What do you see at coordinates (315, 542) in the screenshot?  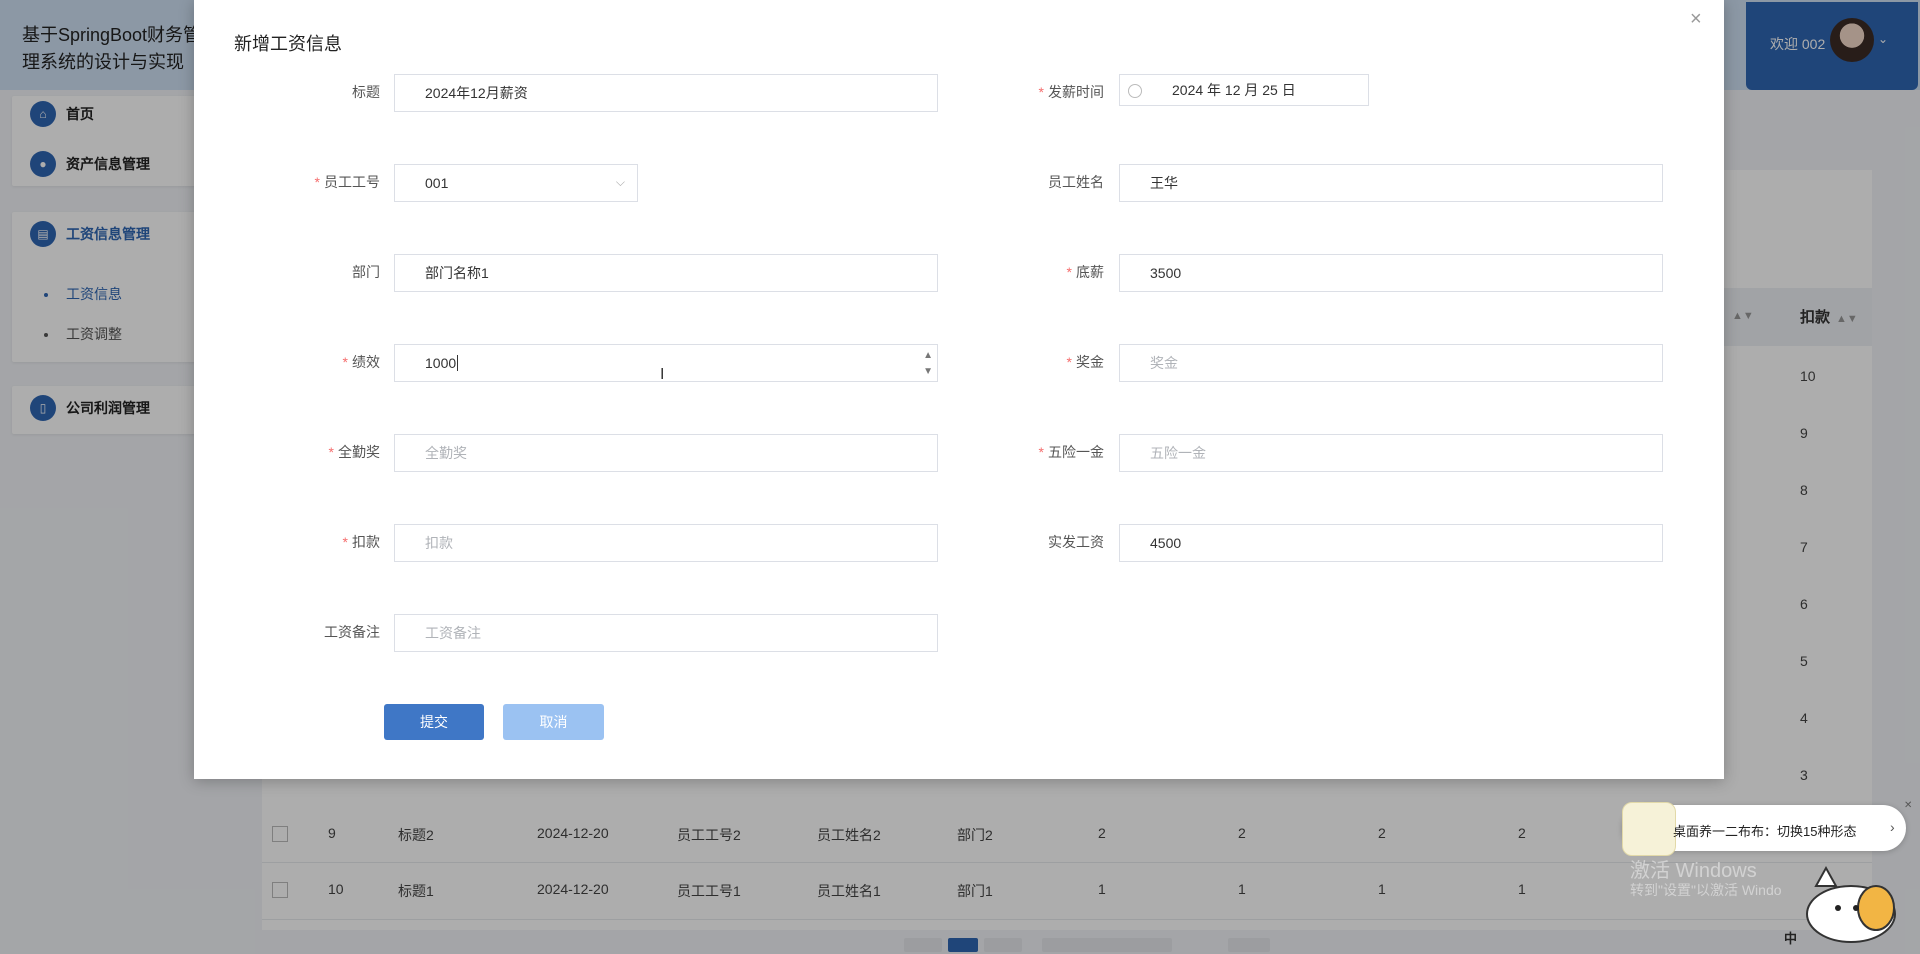 I see `deduction-label: * 扣款` at bounding box center [315, 542].